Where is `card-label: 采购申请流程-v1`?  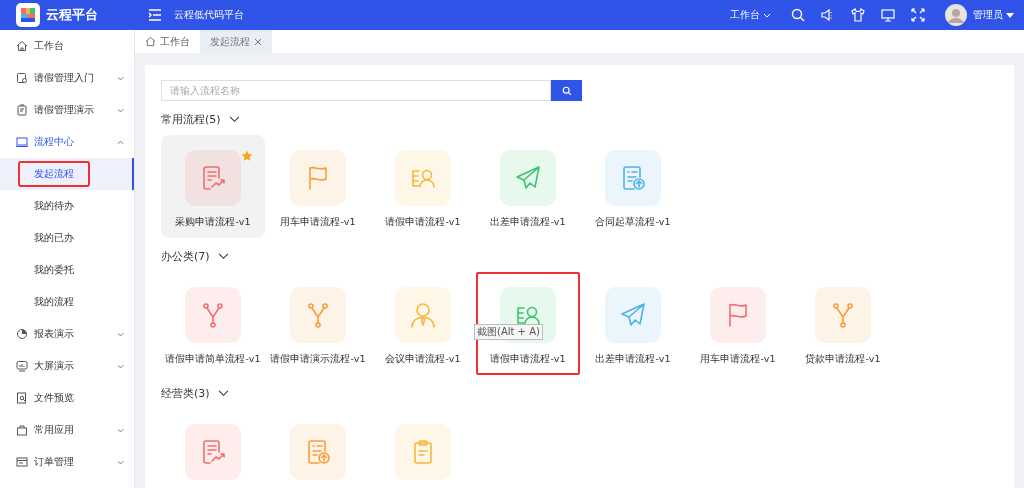 card-label: 采购申请流程-v1 is located at coordinates (213, 222).